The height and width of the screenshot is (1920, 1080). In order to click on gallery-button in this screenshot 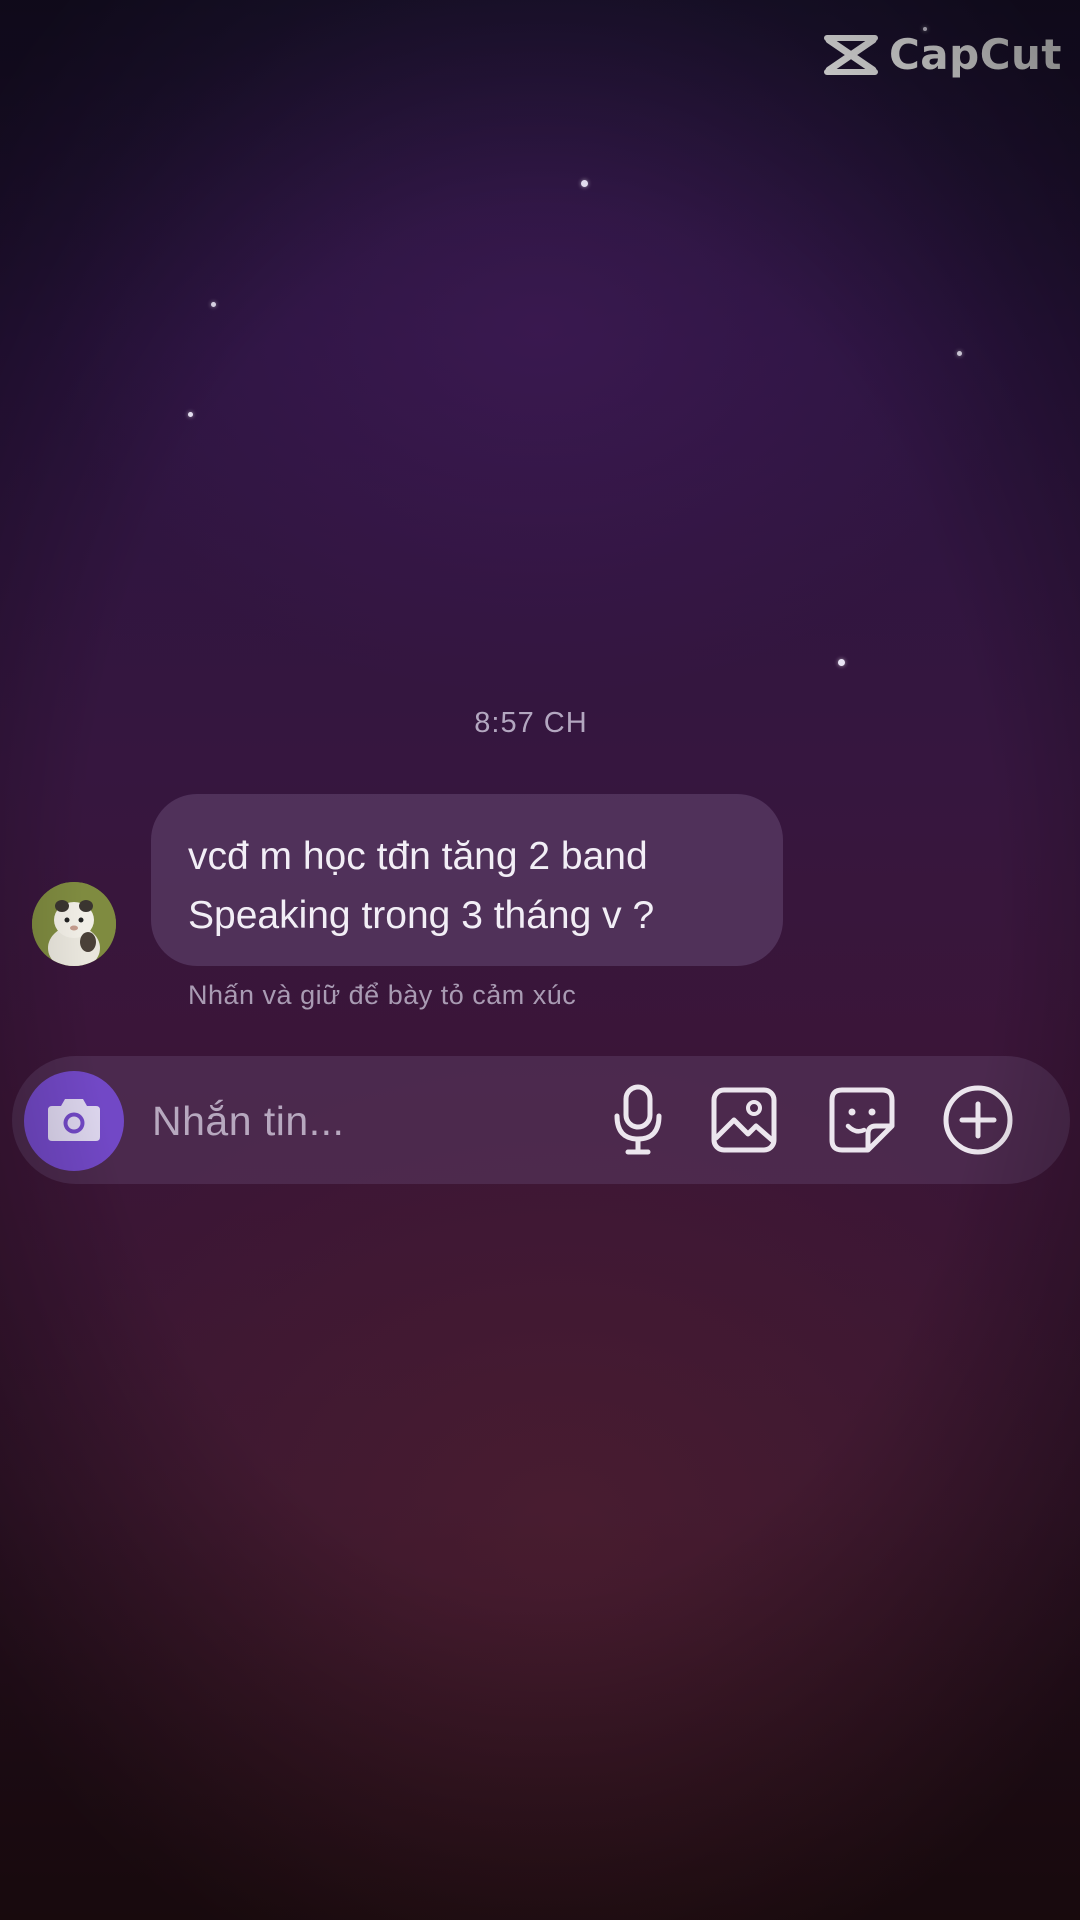, I will do `click(744, 1120)`.